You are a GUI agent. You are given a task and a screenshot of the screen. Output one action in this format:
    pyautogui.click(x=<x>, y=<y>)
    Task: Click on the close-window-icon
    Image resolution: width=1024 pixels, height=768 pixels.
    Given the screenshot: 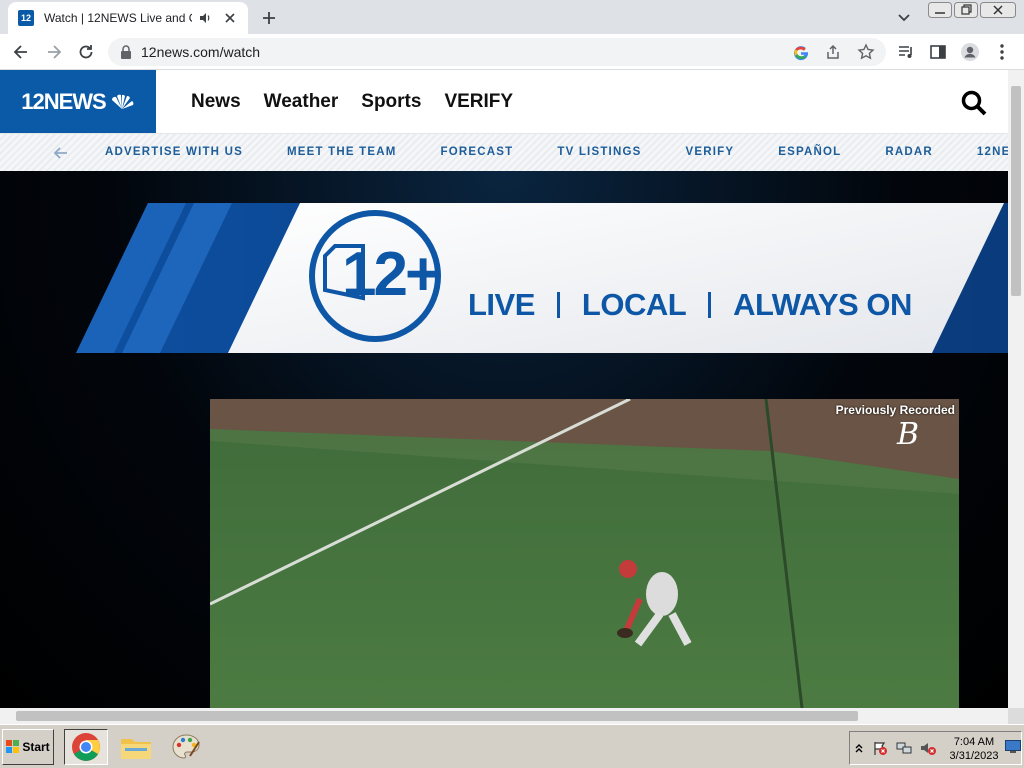 What is the action you would take?
    pyautogui.click(x=998, y=10)
    